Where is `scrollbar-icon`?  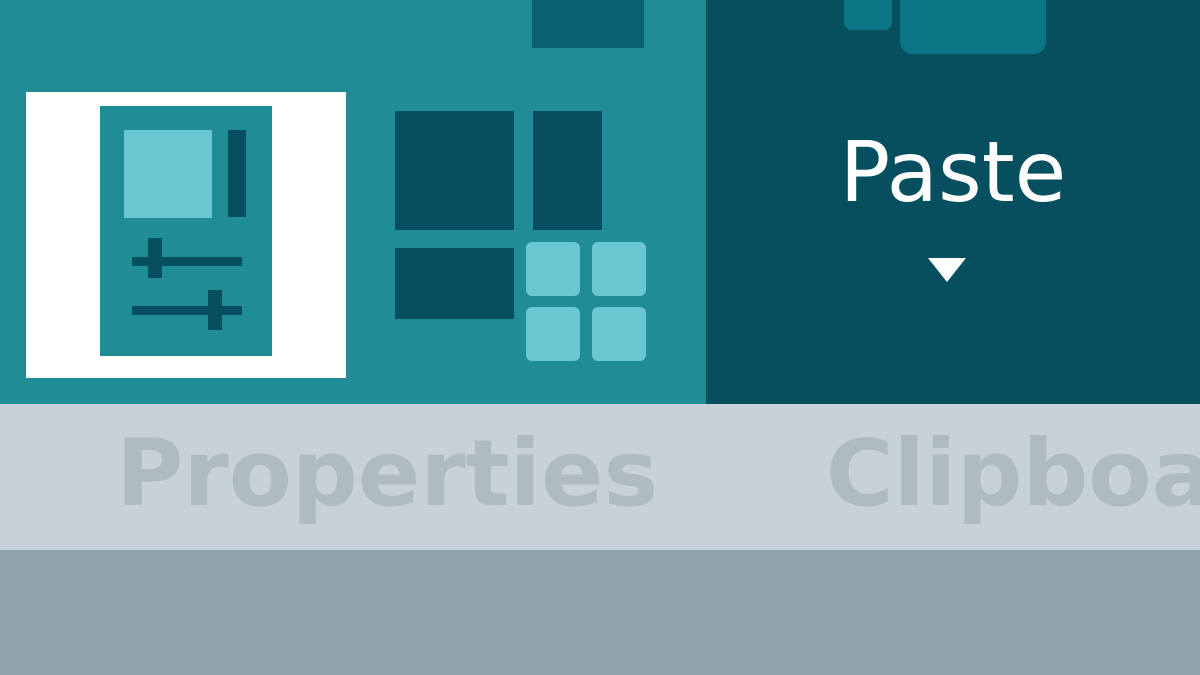 scrollbar-icon is located at coordinates (237, 173).